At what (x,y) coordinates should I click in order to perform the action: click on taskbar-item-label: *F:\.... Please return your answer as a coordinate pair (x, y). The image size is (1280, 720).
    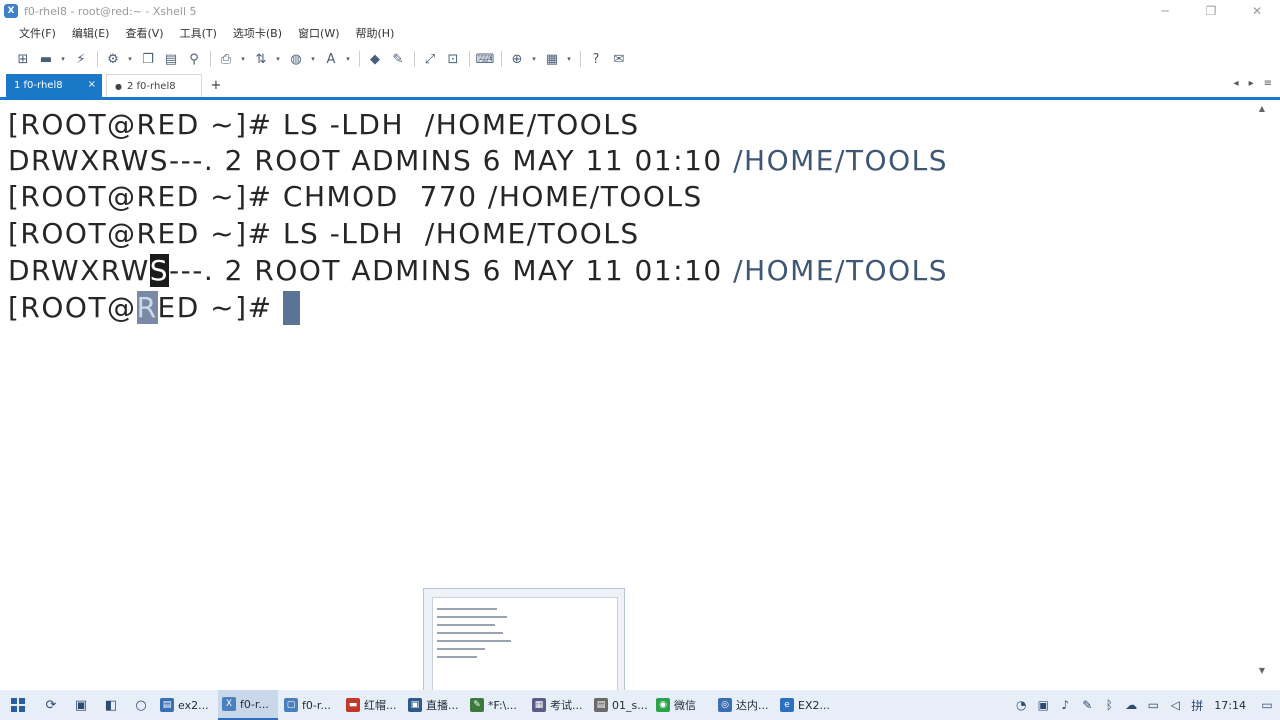
    Looking at the image, I should click on (502, 705).